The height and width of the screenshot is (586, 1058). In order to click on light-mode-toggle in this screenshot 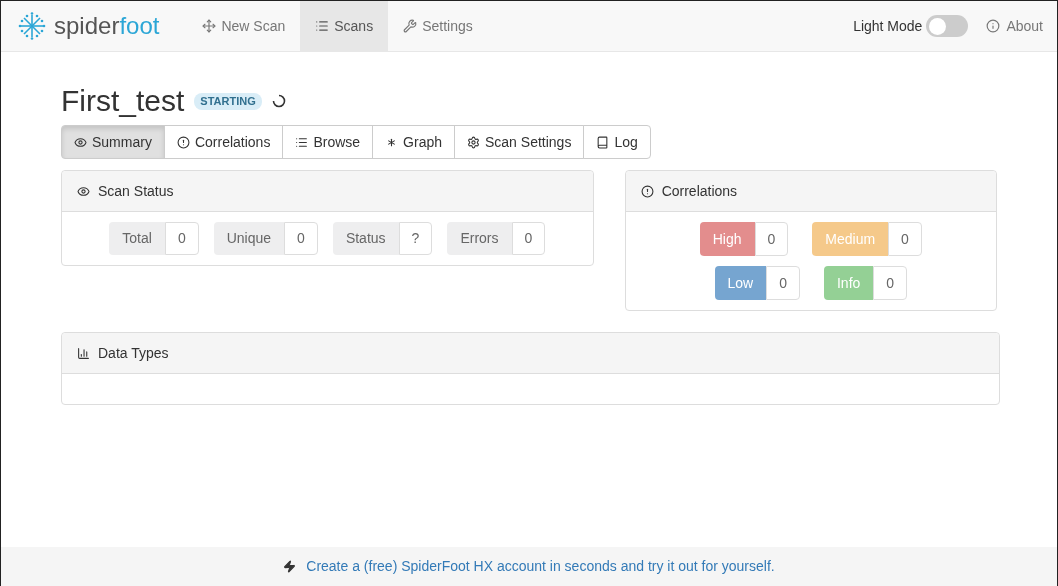, I will do `click(947, 26)`.